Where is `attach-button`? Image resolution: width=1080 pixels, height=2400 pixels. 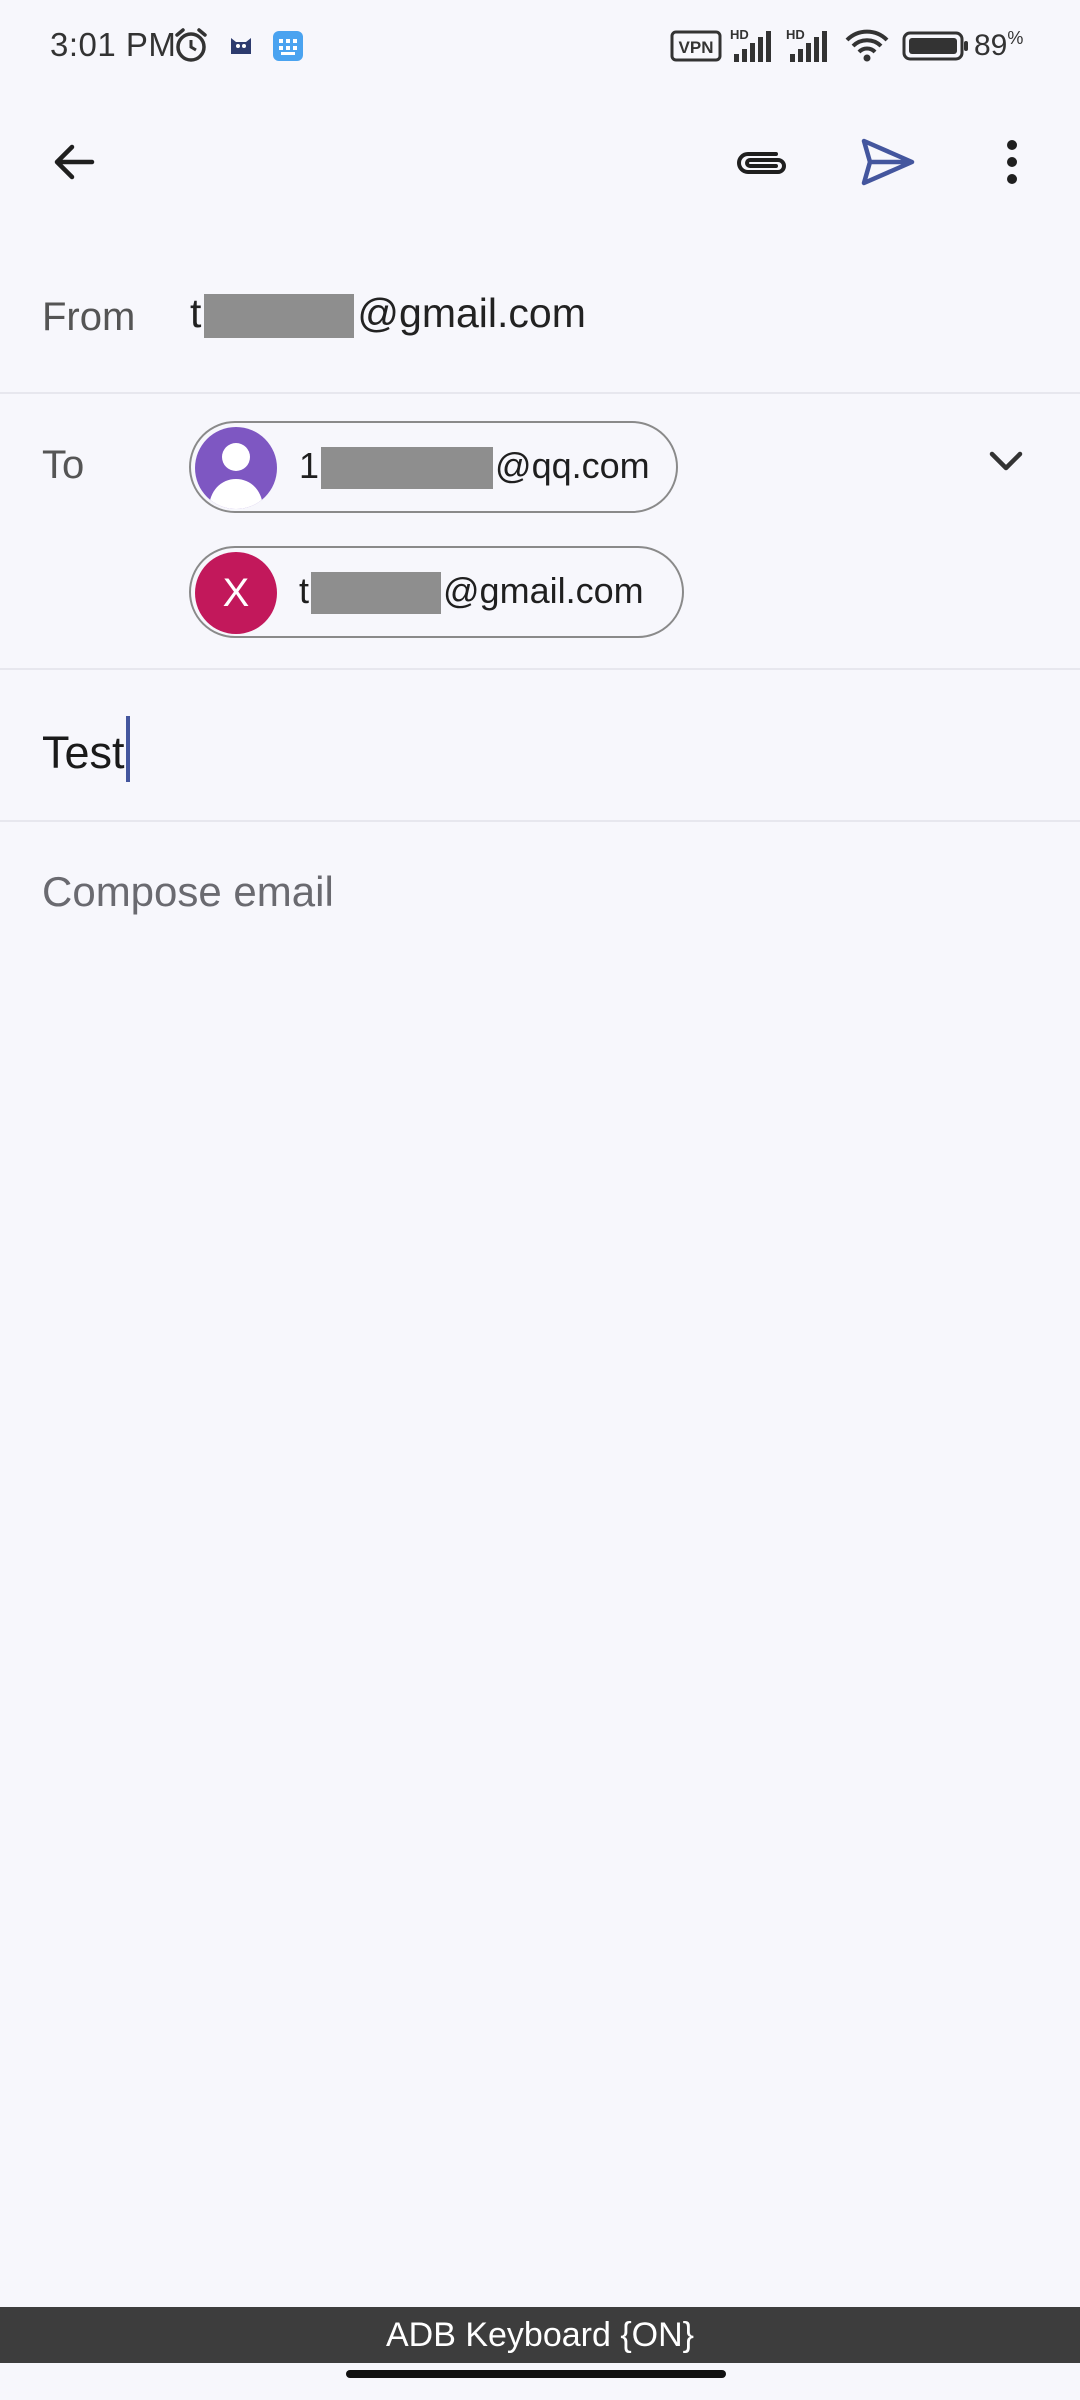
attach-button is located at coordinates (762, 162).